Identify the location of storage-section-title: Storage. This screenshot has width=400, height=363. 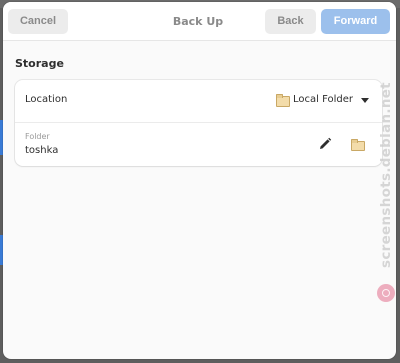
(39, 63).